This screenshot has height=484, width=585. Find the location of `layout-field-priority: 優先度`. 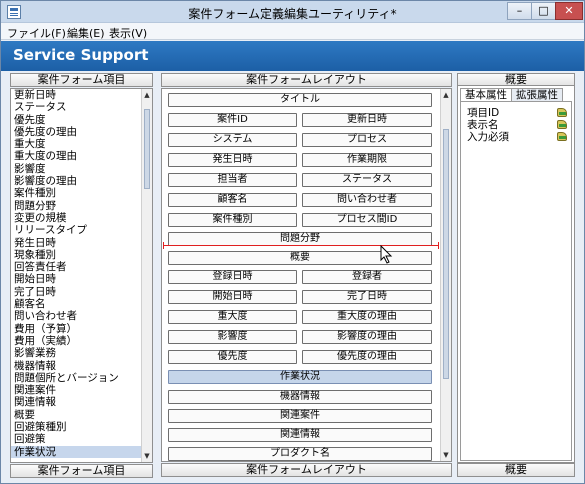

layout-field-priority: 優先度 is located at coordinates (232, 357).